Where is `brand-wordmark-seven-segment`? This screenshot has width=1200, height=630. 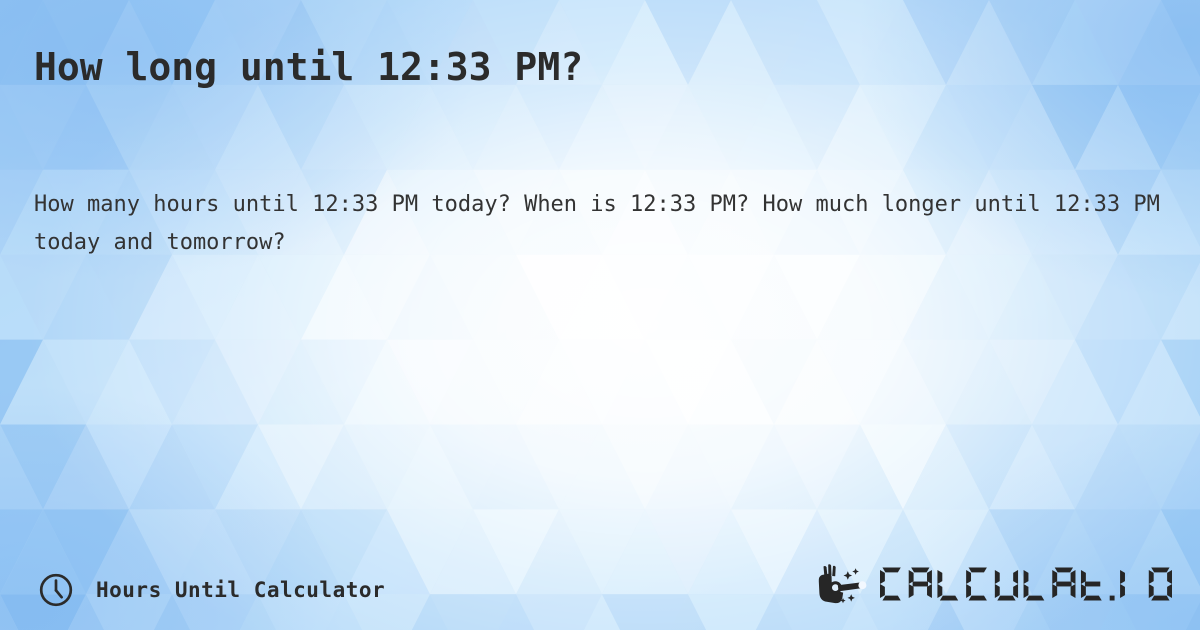
brand-wordmark-seven-segment is located at coordinates (1026, 584).